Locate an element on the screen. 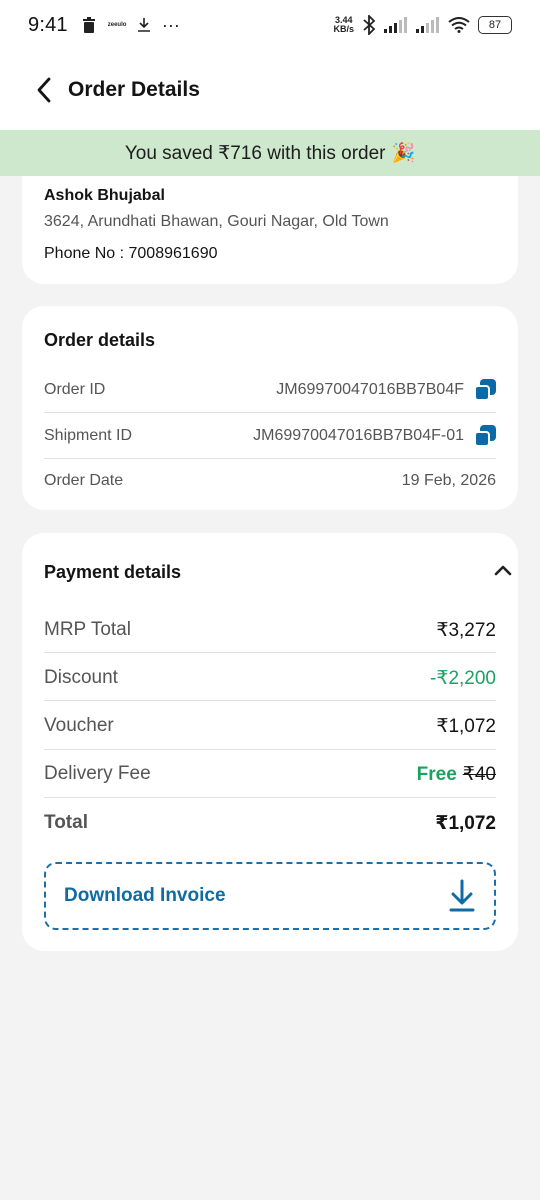 Image resolution: width=540 pixels, height=1200 pixels. signal-icon is located at coordinates (395, 25).